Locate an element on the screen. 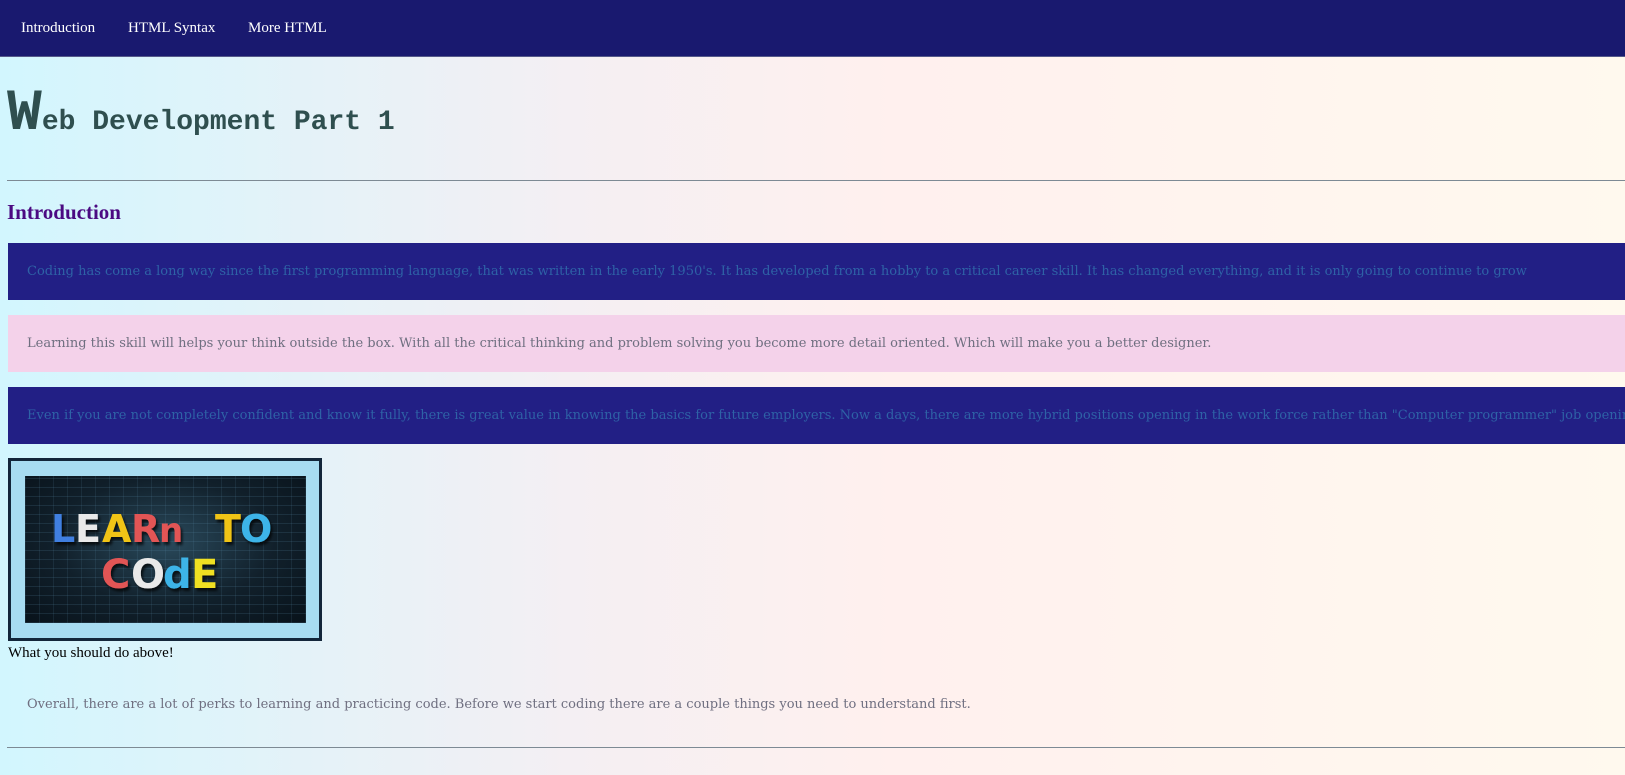  page-title: Web Development Part 1 is located at coordinates (201, 115).